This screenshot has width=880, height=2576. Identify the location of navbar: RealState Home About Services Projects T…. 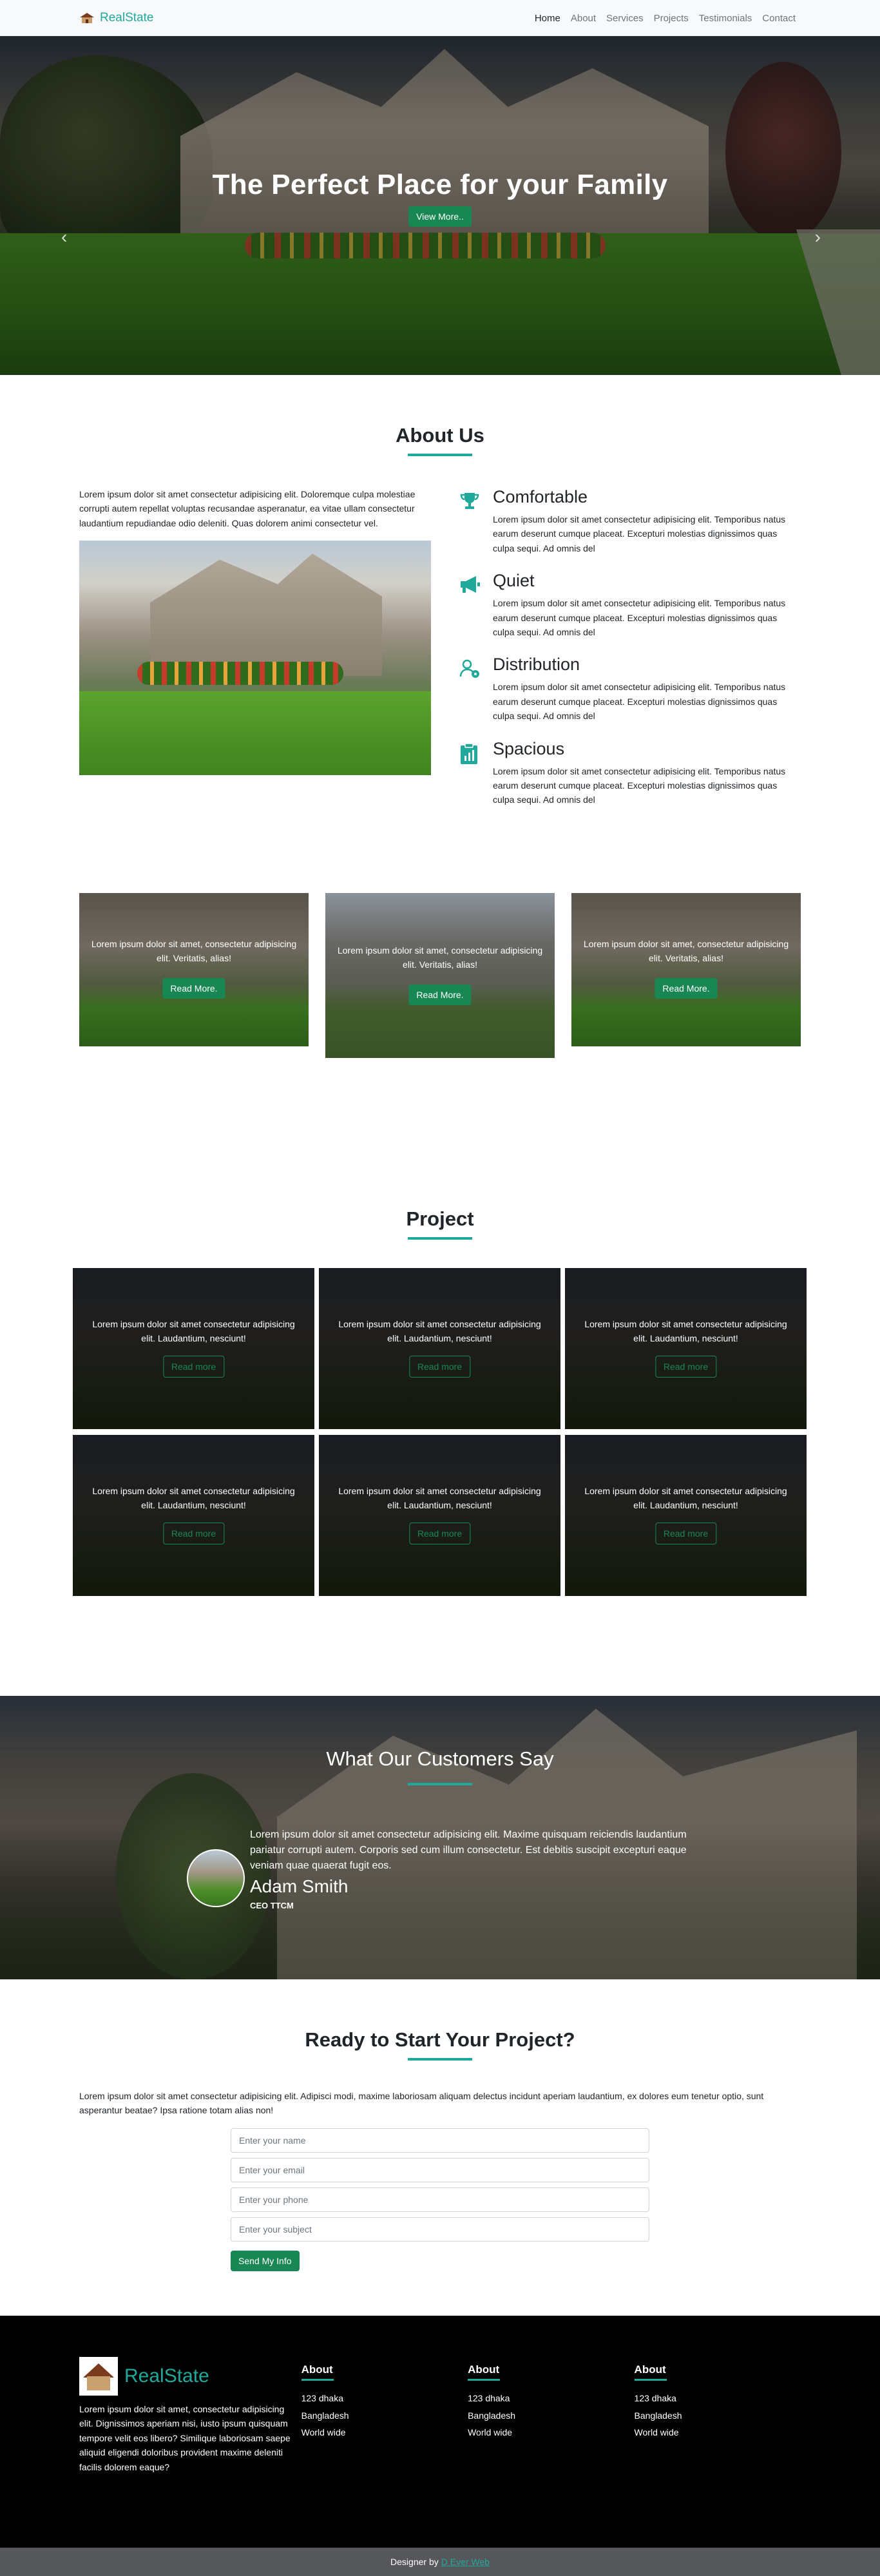
(440, 18).